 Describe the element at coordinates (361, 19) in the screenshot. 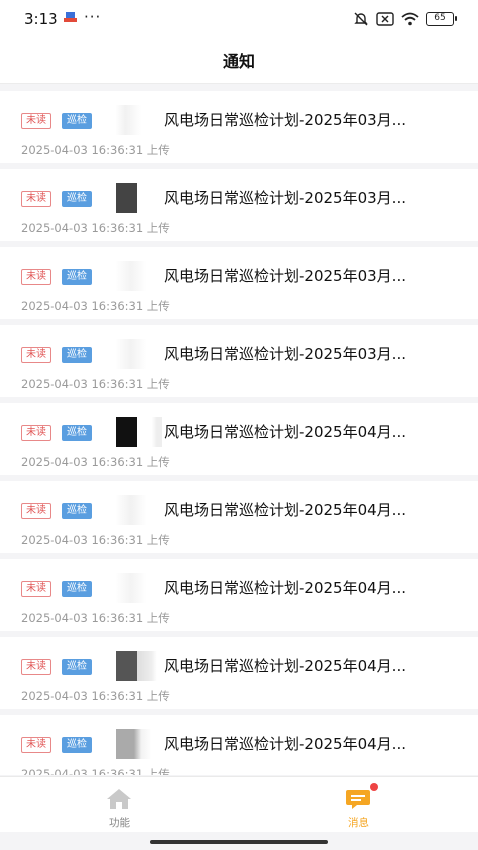

I see `mute-bell-icon` at that location.